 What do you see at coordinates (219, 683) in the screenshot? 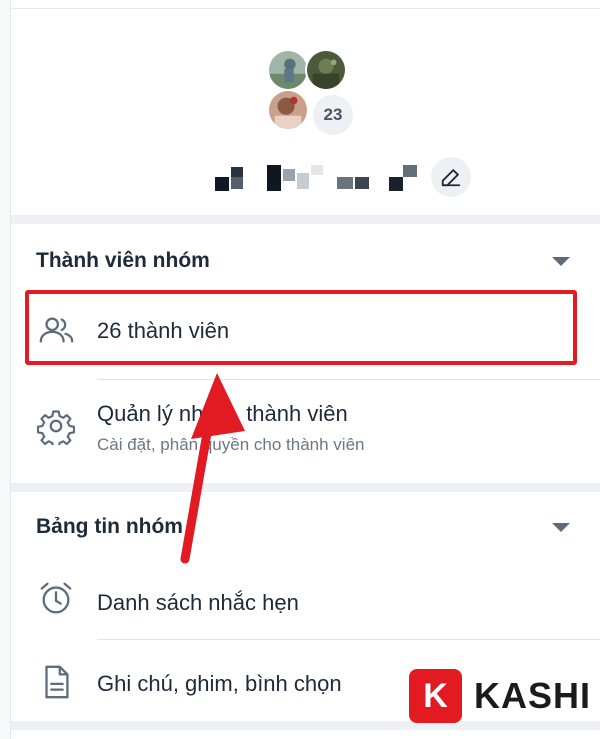
I see `notes-label: Ghi chú, ghim, bình chọn` at bounding box center [219, 683].